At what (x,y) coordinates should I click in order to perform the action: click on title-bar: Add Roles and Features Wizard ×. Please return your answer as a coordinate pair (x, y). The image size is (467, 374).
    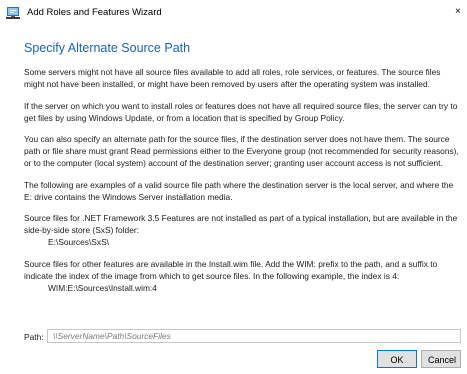
    Looking at the image, I should click on (233, 13).